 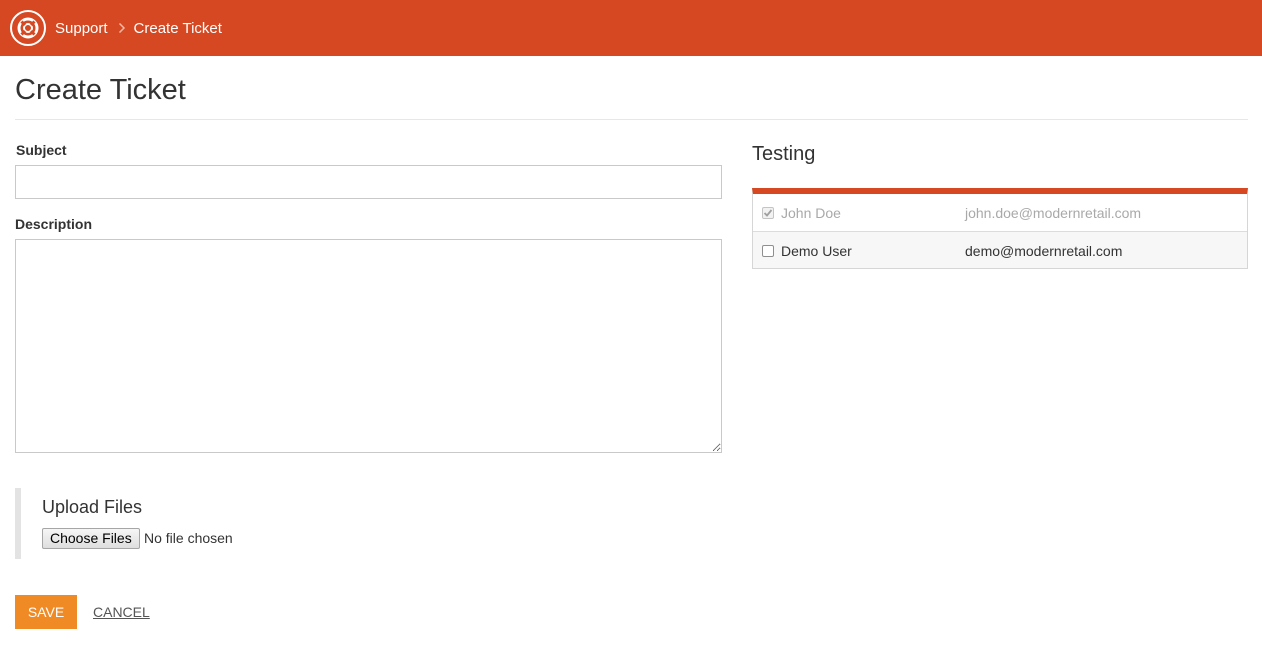 I want to click on subject-label: Subject, so click(x=41, y=150).